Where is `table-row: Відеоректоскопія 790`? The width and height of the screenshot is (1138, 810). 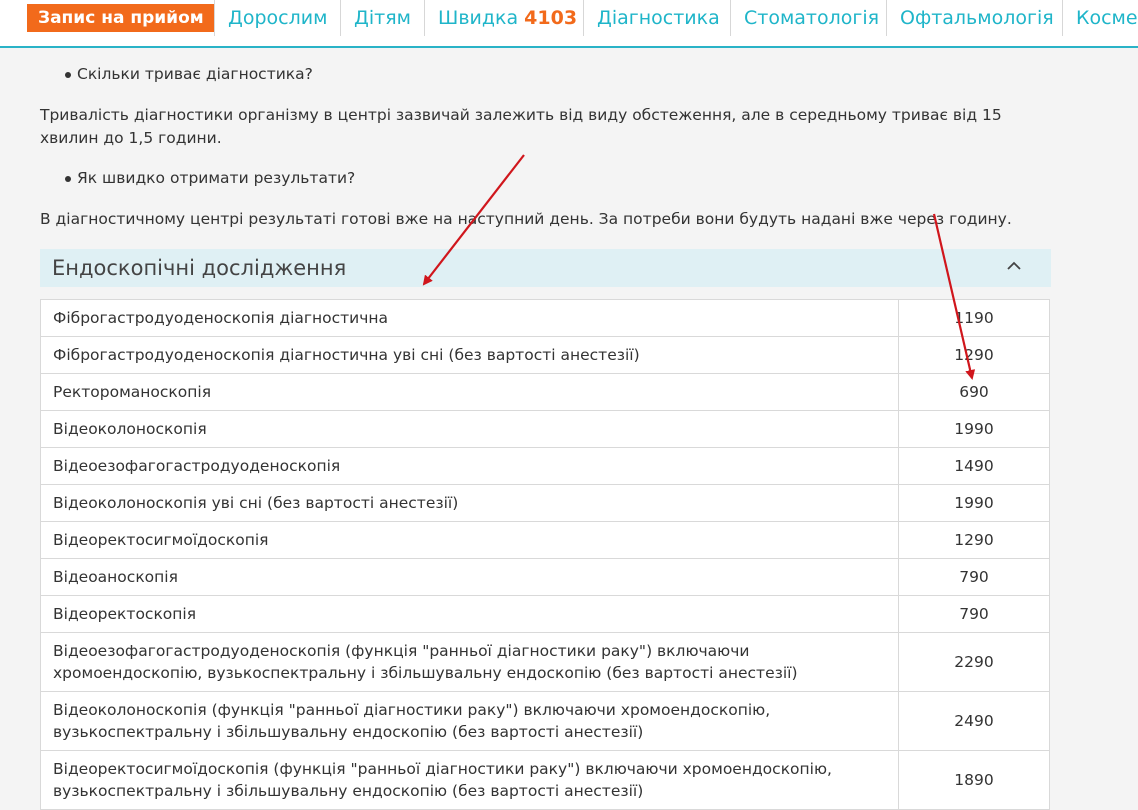 table-row: Відеоректоскопія 790 is located at coordinates (545, 614).